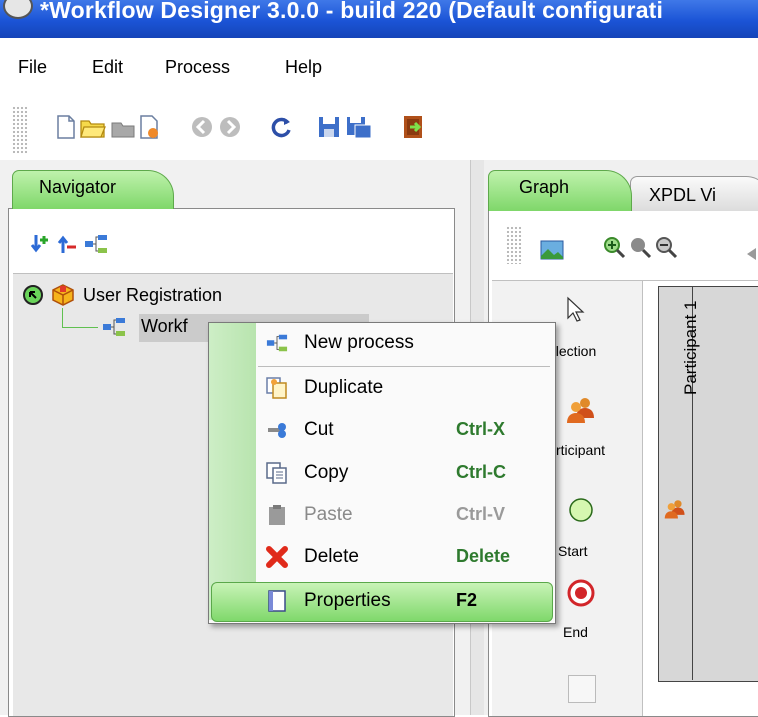 Image resolution: width=758 pixels, height=717 pixels. Describe the element at coordinates (582, 689) in the screenshot. I see `palette-activity-icon` at that location.